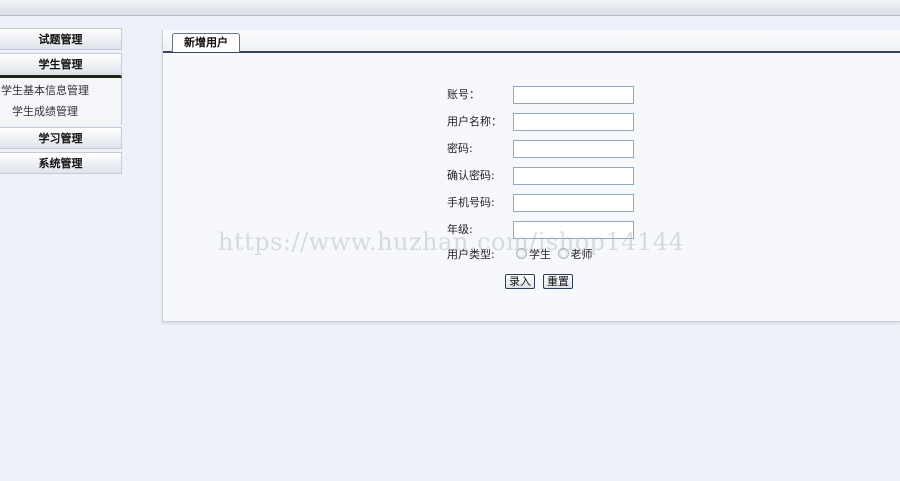 This screenshot has width=900, height=481. I want to click on password-label: 密码:, so click(460, 148).